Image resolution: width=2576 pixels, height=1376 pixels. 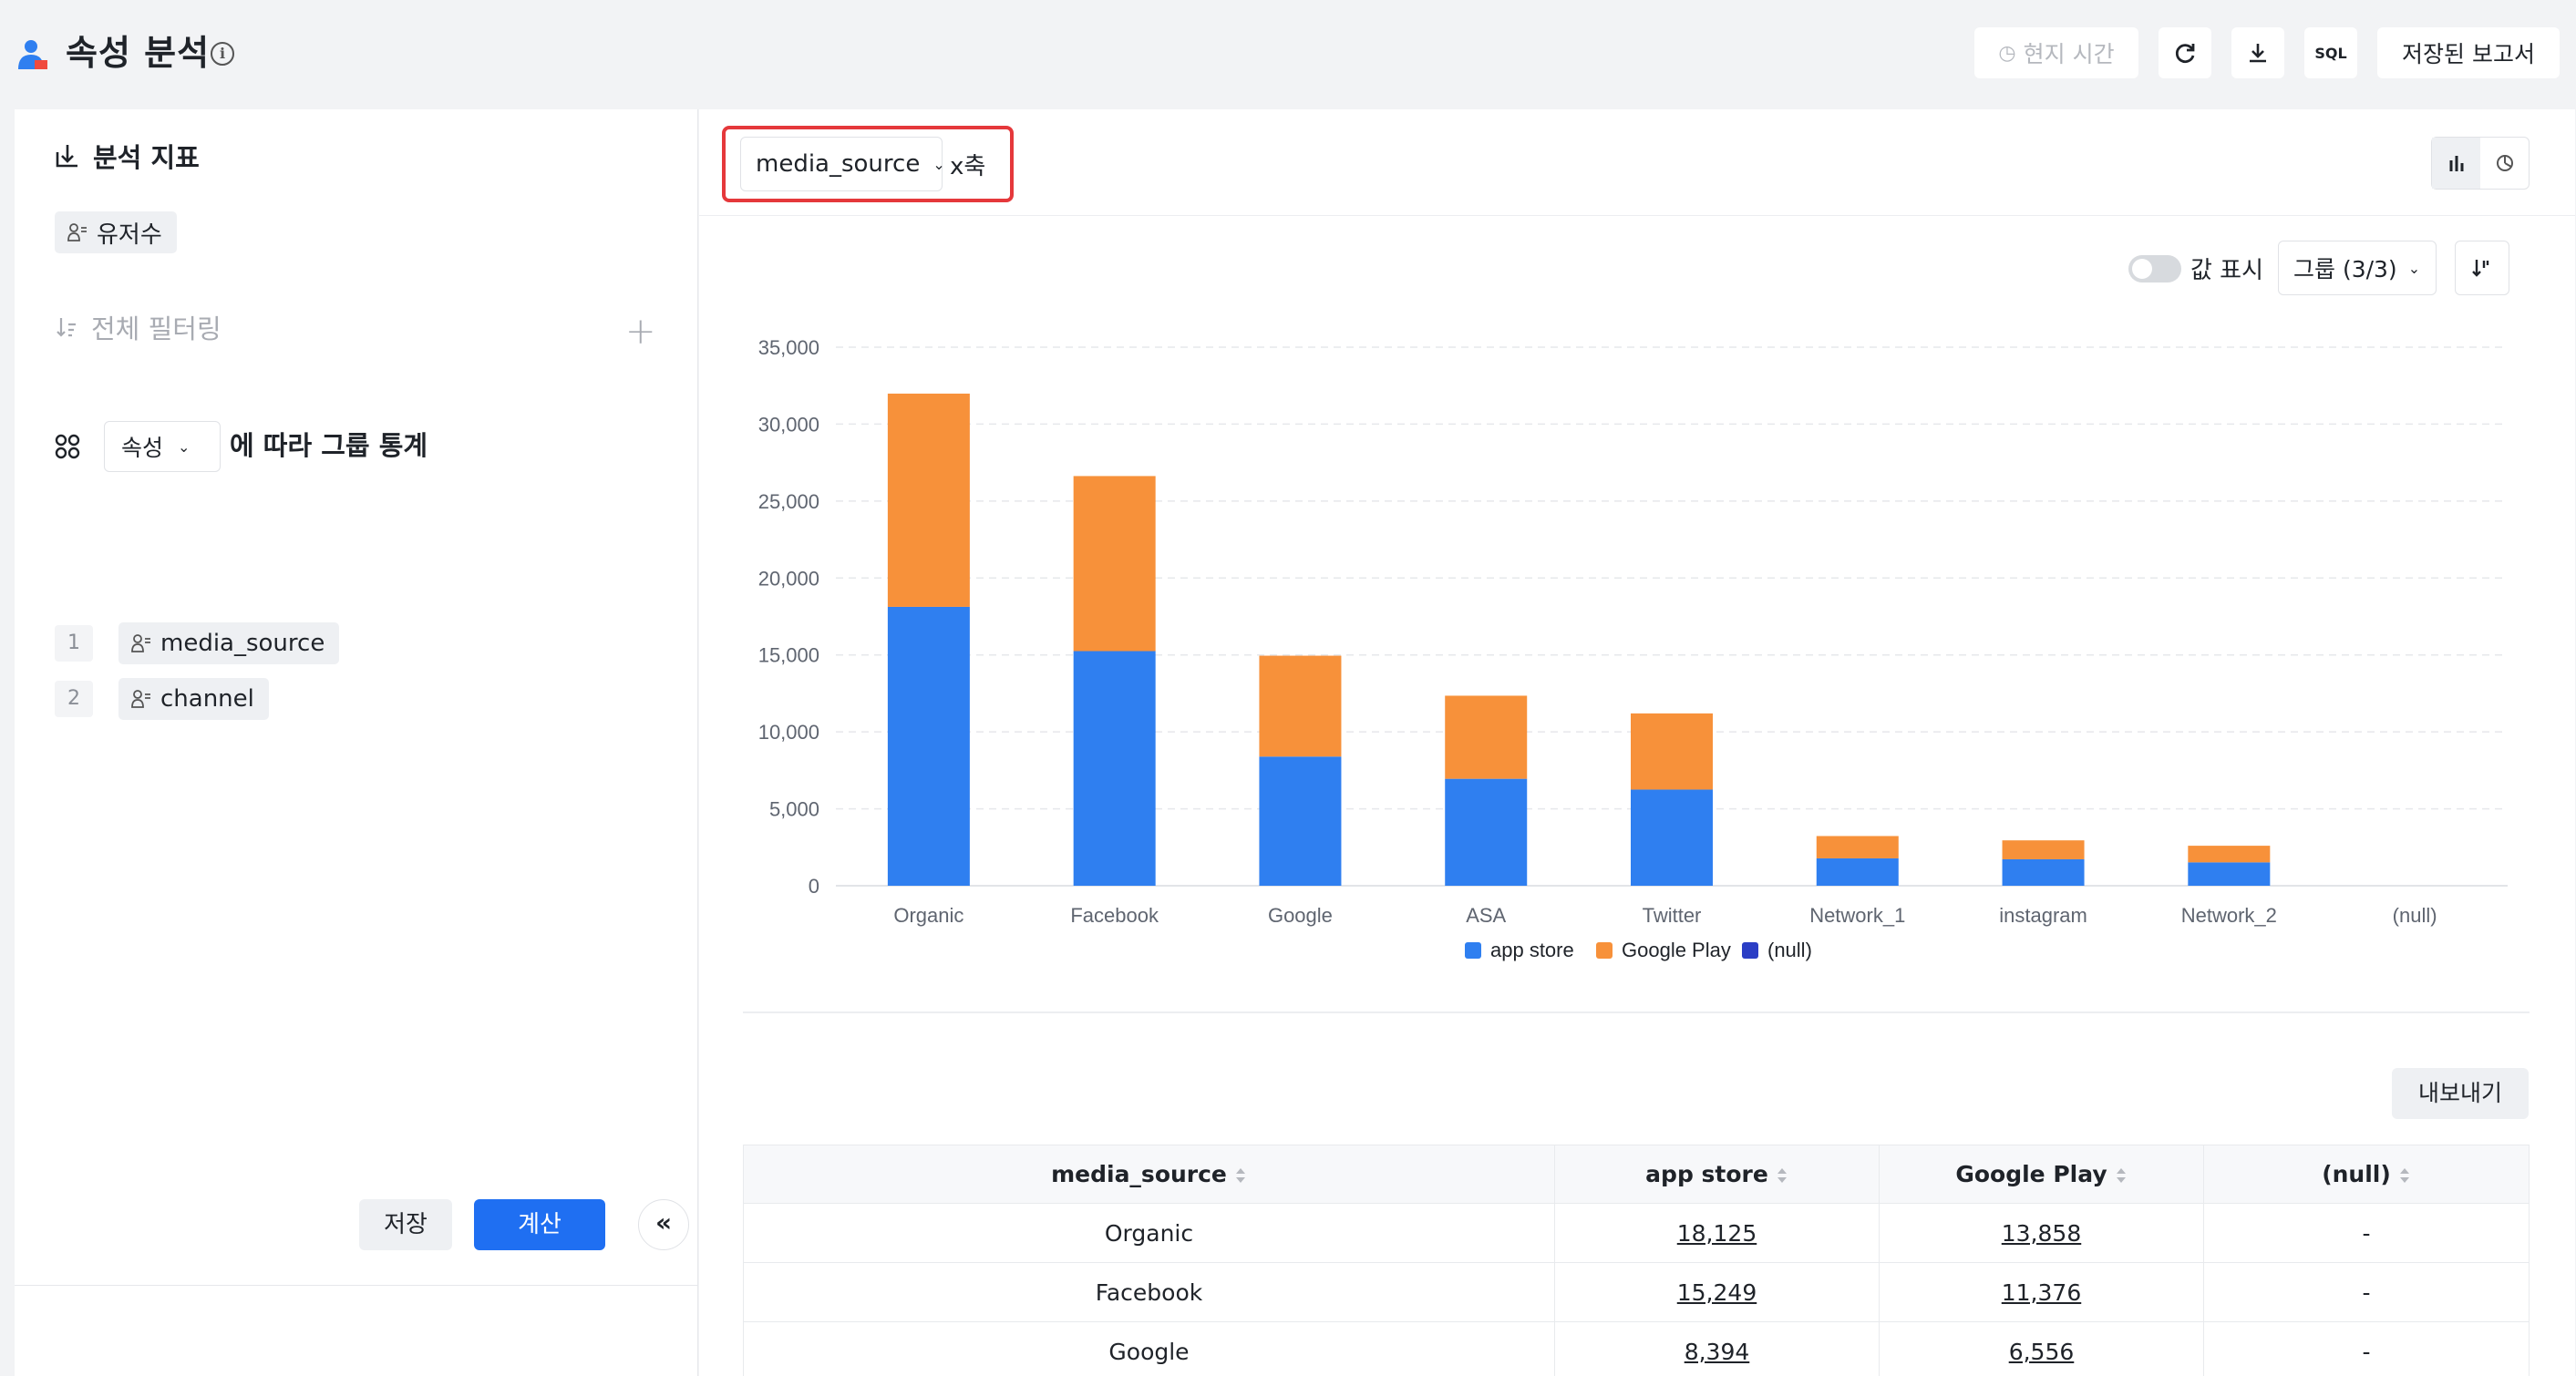 I want to click on column-header-app-store: app store, so click(x=1717, y=1174).